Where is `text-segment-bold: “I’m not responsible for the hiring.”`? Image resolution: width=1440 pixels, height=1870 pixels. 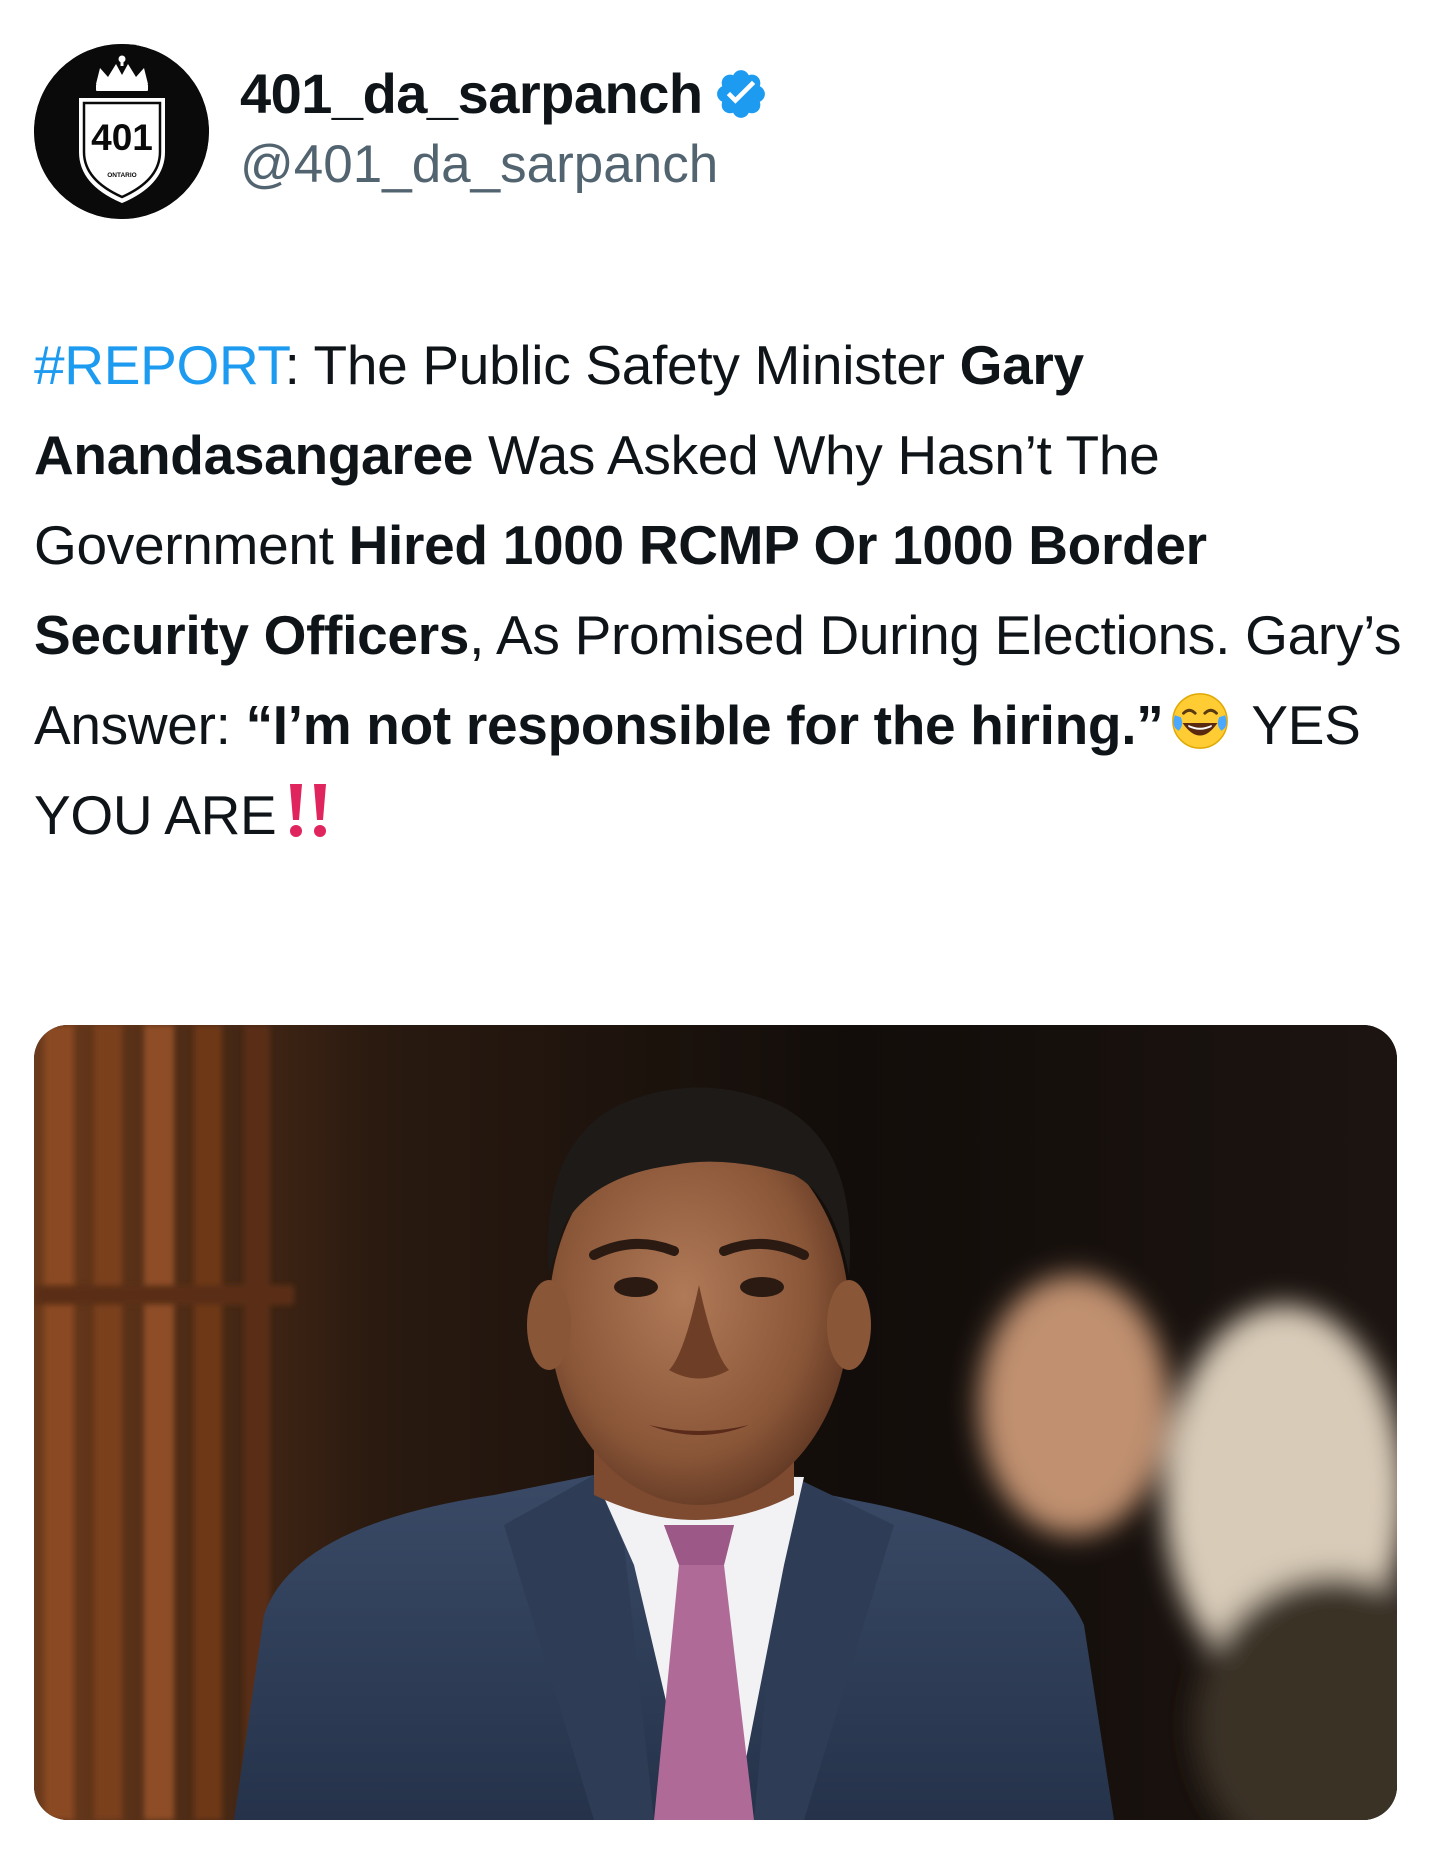
text-segment-bold: “I’m not responsible for the hiring.” is located at coordinates (704, 725).